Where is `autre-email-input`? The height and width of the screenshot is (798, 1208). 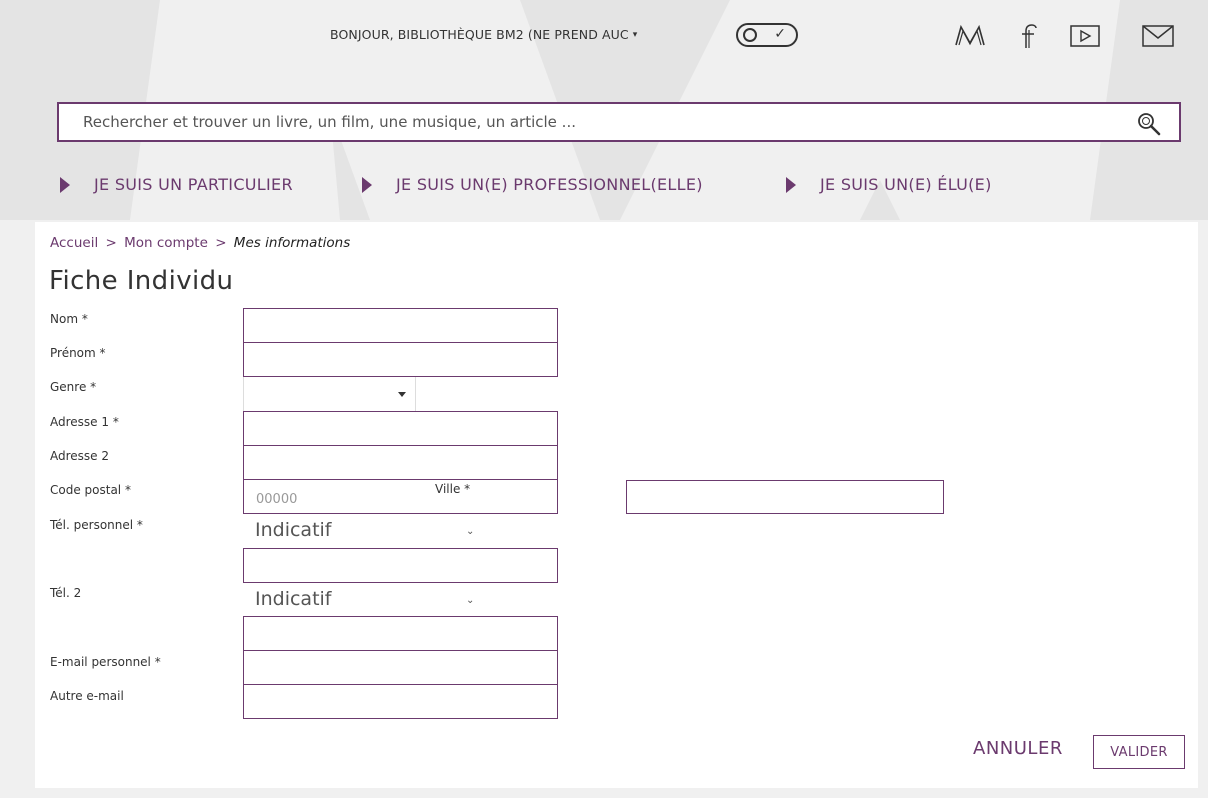 autre-email-input is located at coordinates (400, 701).